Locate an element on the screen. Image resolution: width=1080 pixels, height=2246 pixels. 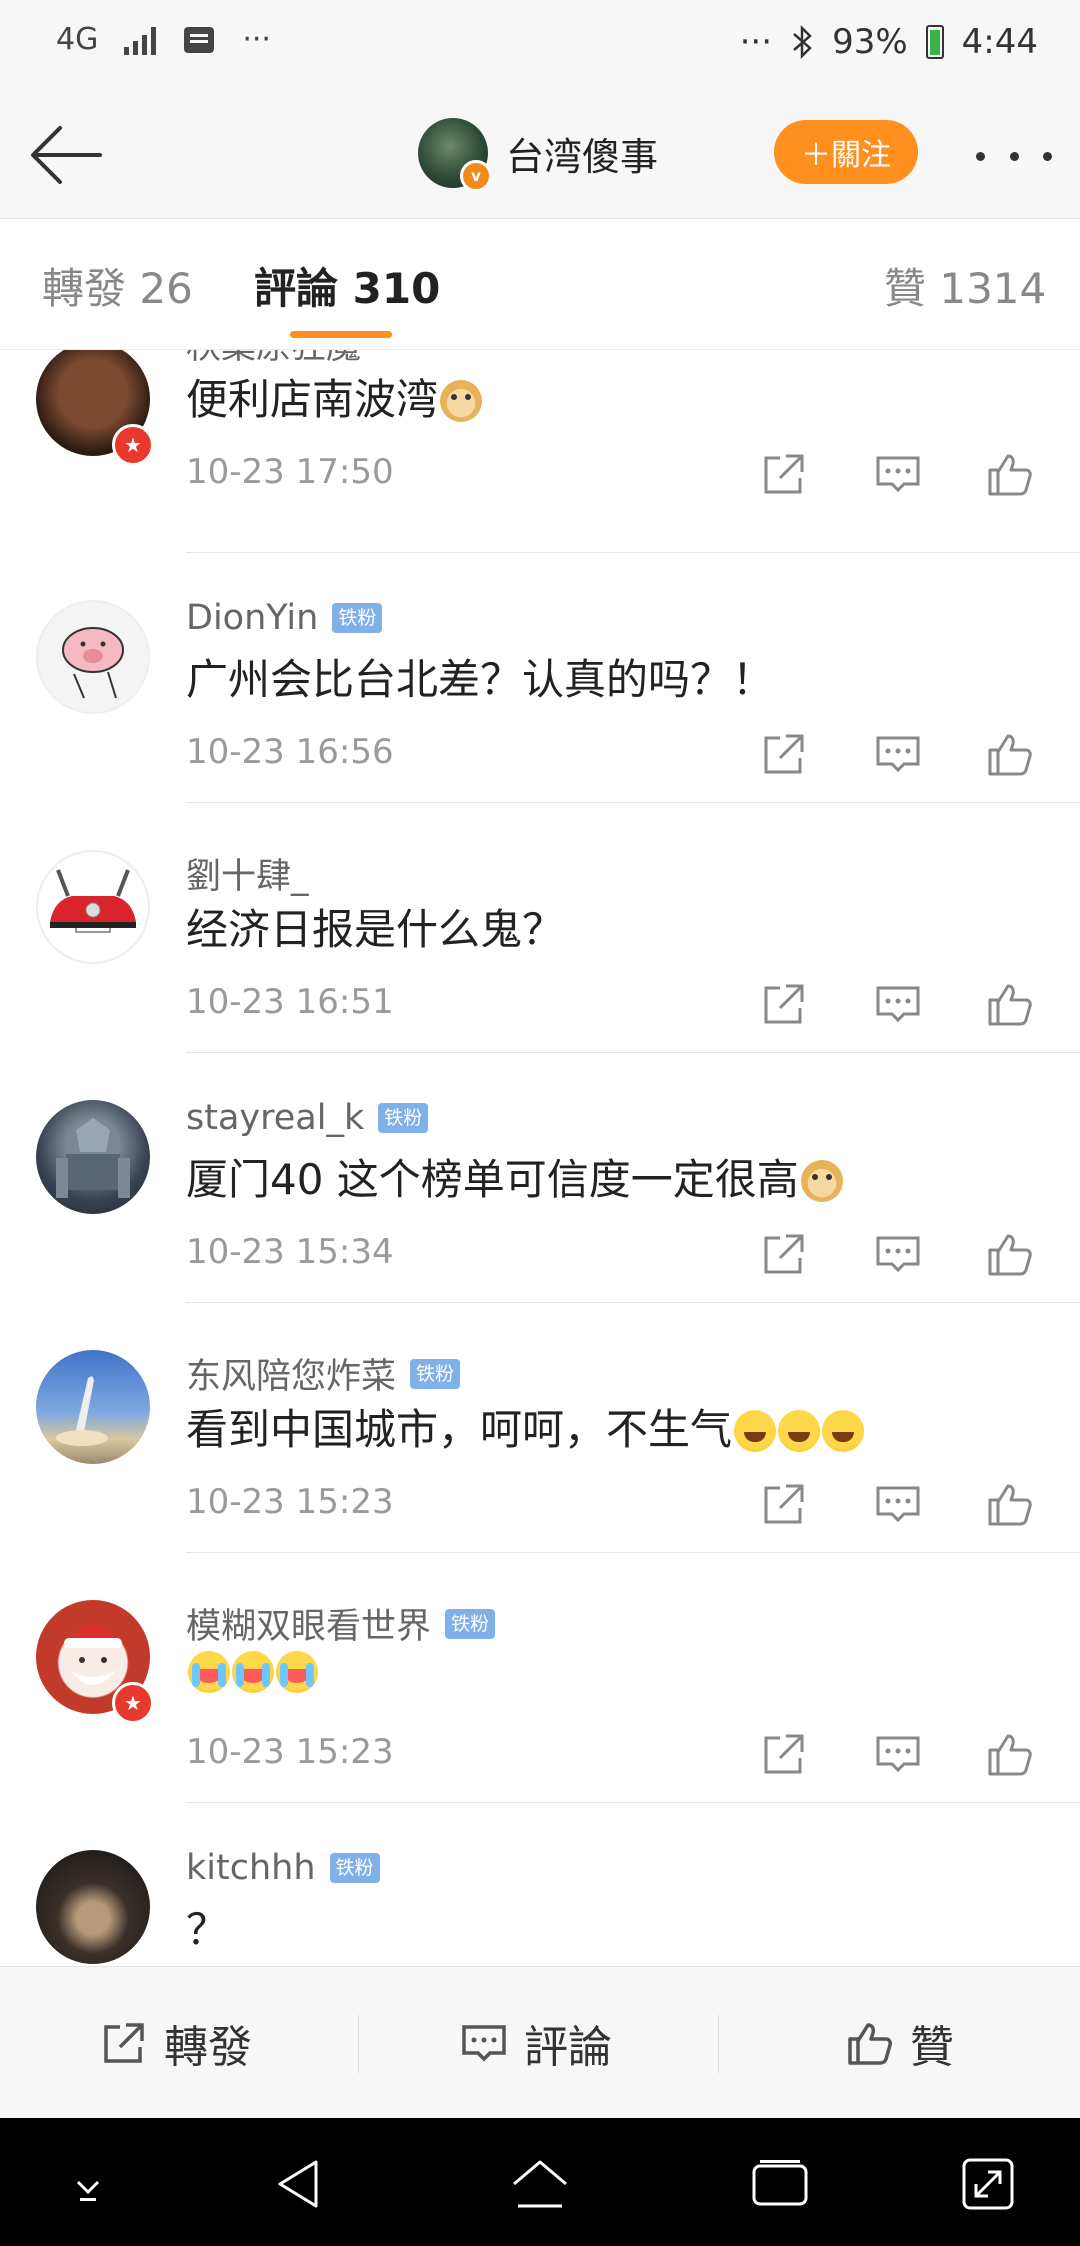
rocket-avatar-icon is located at coordinates (82, 1411).